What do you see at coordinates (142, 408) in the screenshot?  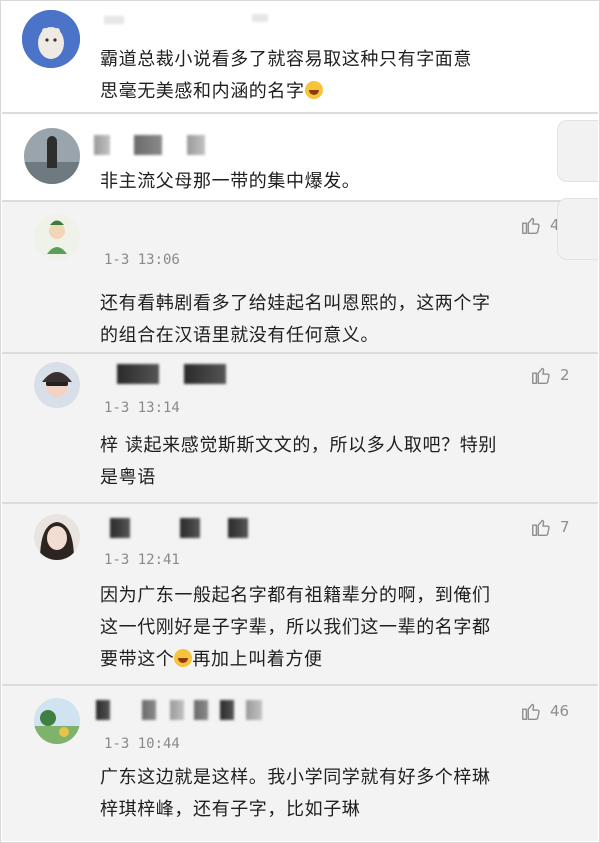 I see `comment-timestamp: 1-3 13:14` at bounding box center [142, 408].